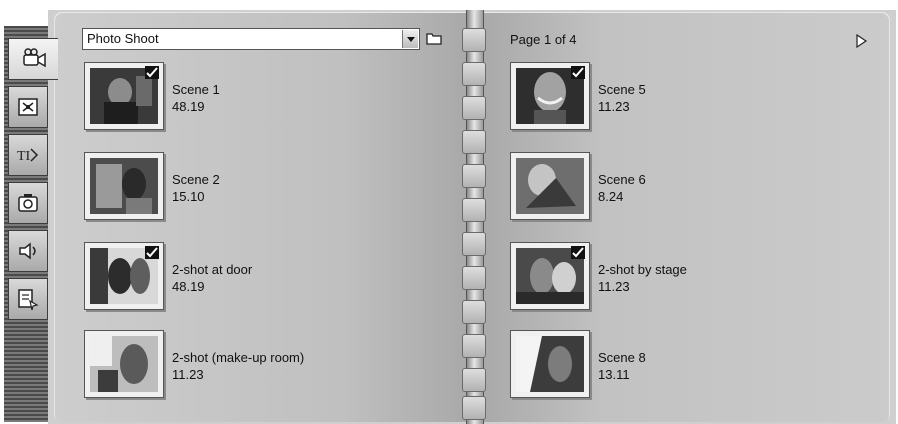 Image resolution: width=898 pixels, height=424 pixels. I want to click on effects-icon: TI, so click(28, 156).